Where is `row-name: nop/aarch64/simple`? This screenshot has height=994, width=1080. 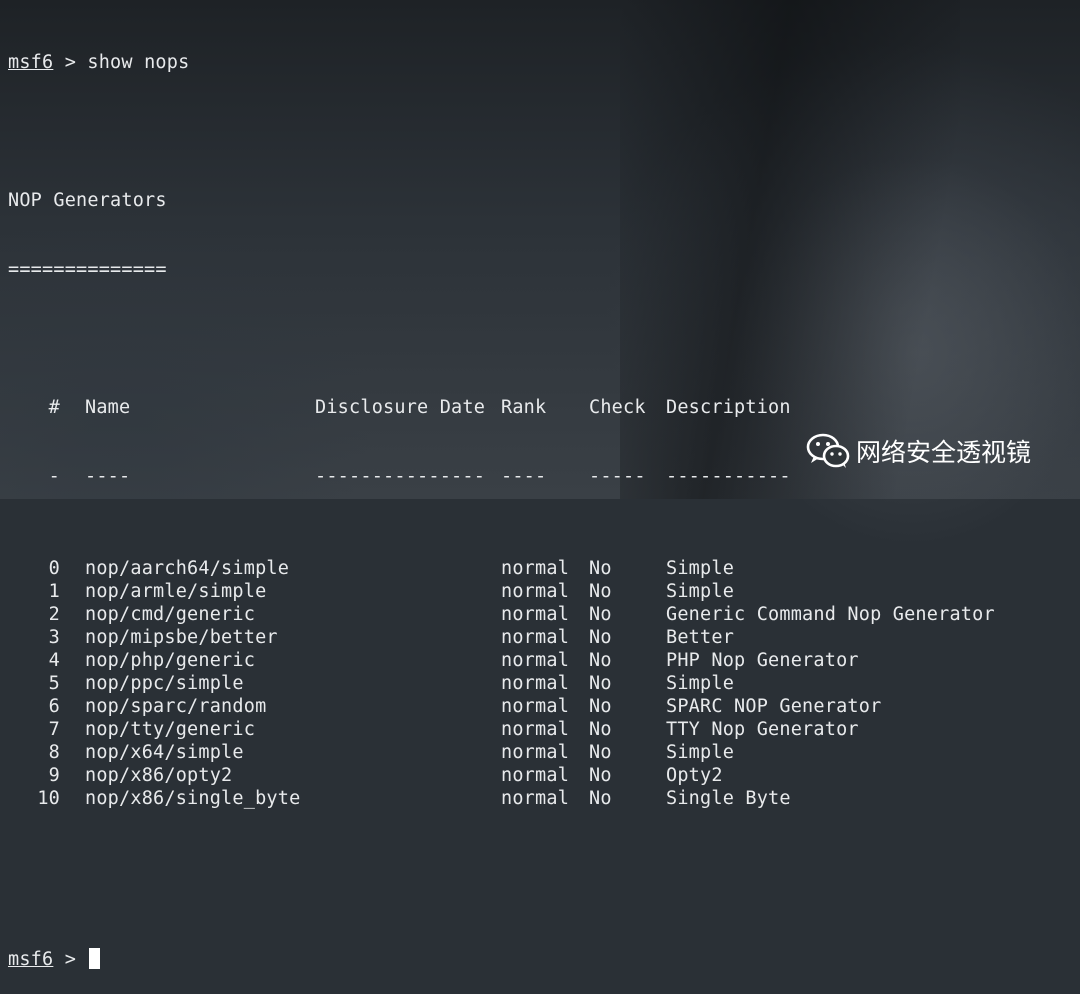
row-name: nop/aarch64/simple is located at coordinates (187, 568).